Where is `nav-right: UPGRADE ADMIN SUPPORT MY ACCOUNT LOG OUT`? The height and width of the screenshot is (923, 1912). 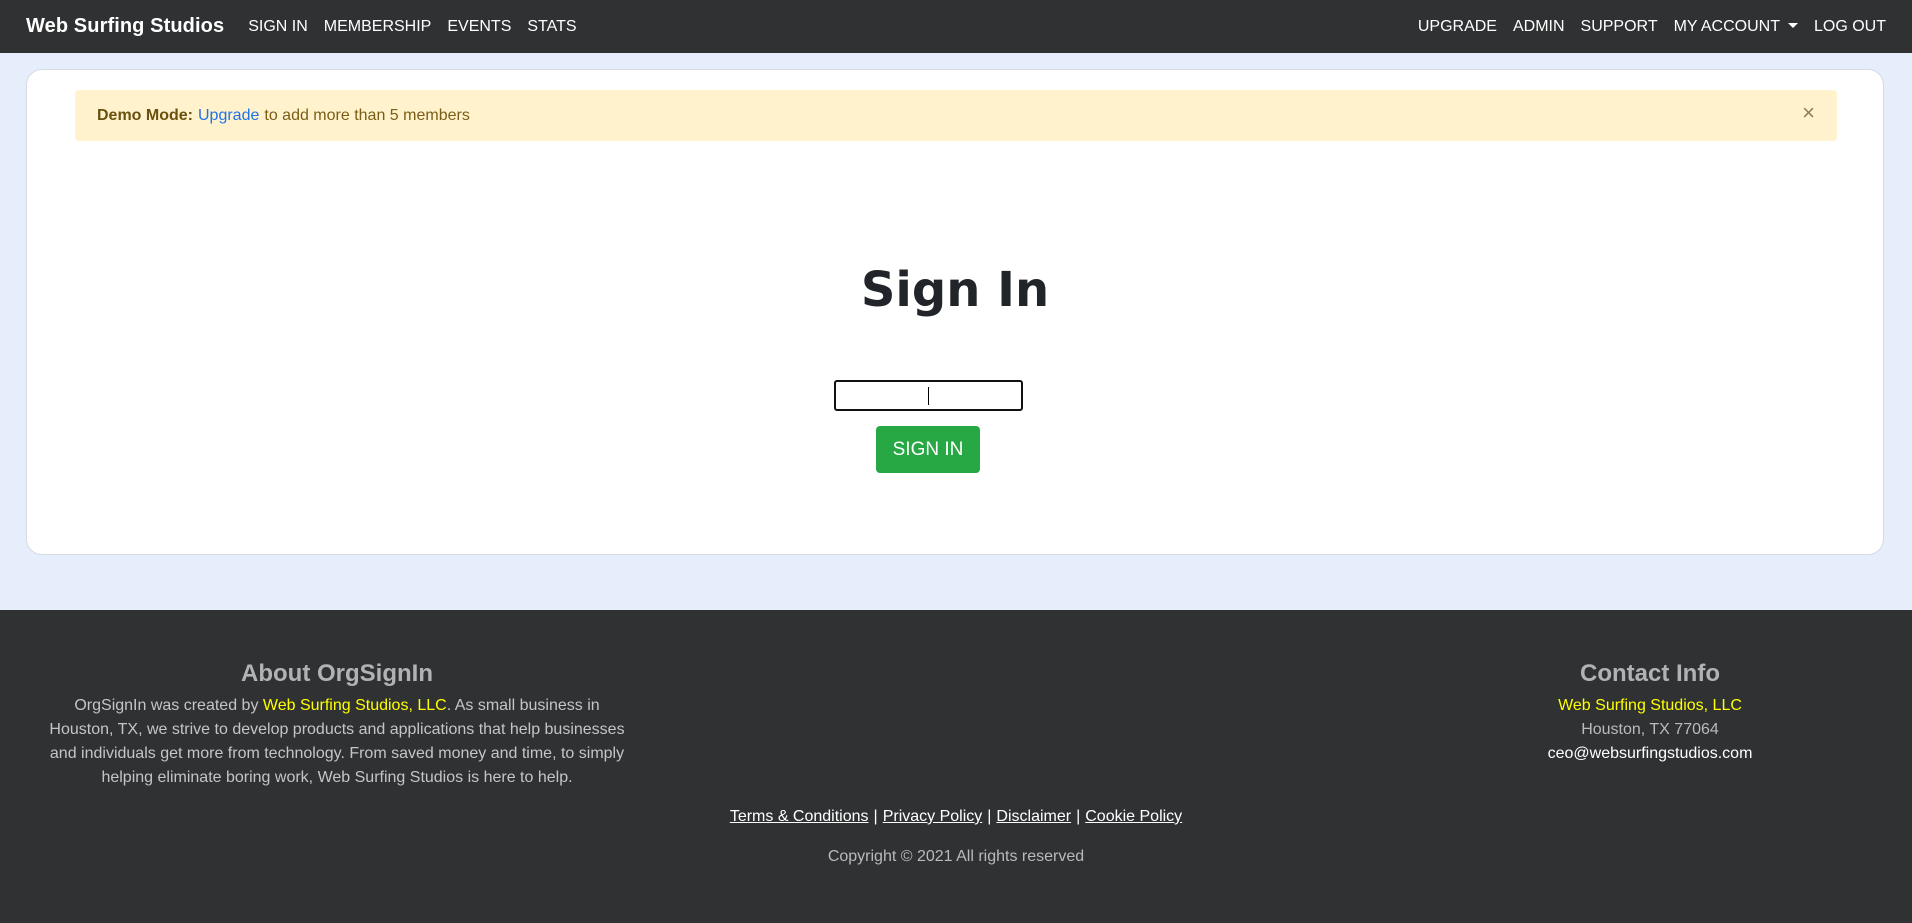 nav-right: UPGRADE ADMIN SUPPORT MY ACCOUNT LOG OUT is located at coordinates (1644, 27).